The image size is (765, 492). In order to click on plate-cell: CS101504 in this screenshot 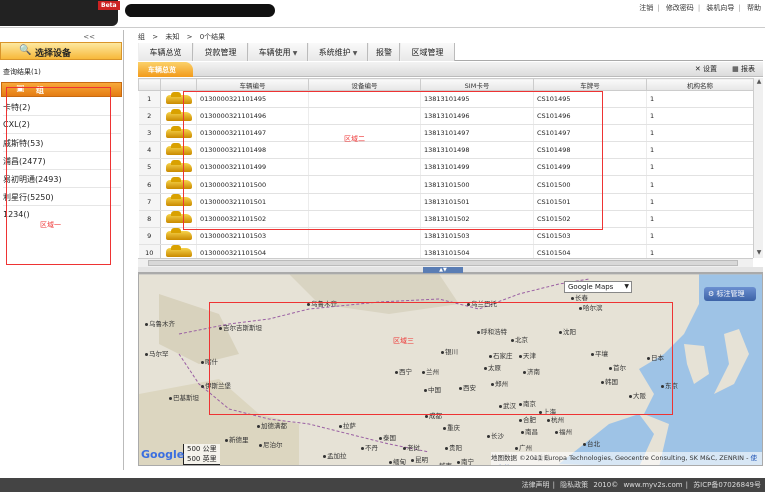, I will do `click(590, 251)`.